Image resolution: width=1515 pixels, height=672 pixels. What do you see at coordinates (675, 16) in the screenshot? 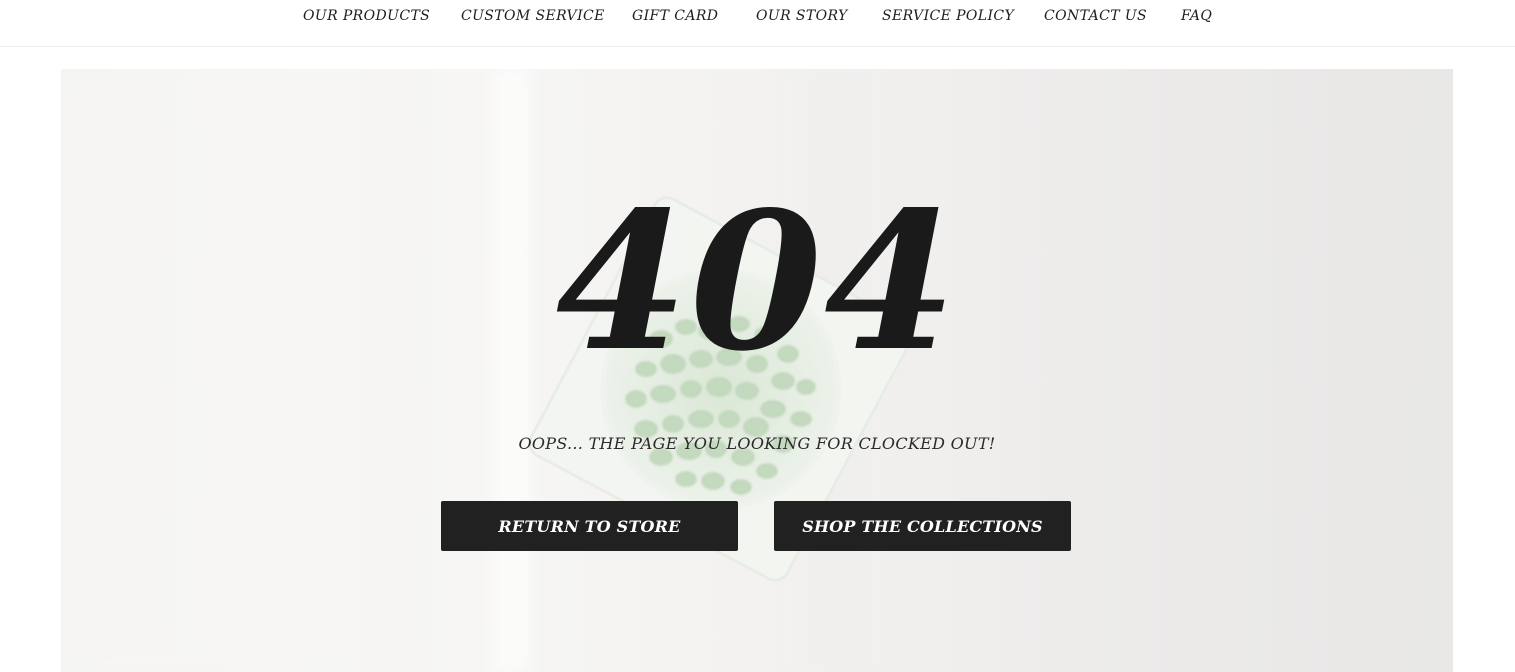
I see `nav-item-gift-card: GIFT CARD` at bounding box center [675, 16].